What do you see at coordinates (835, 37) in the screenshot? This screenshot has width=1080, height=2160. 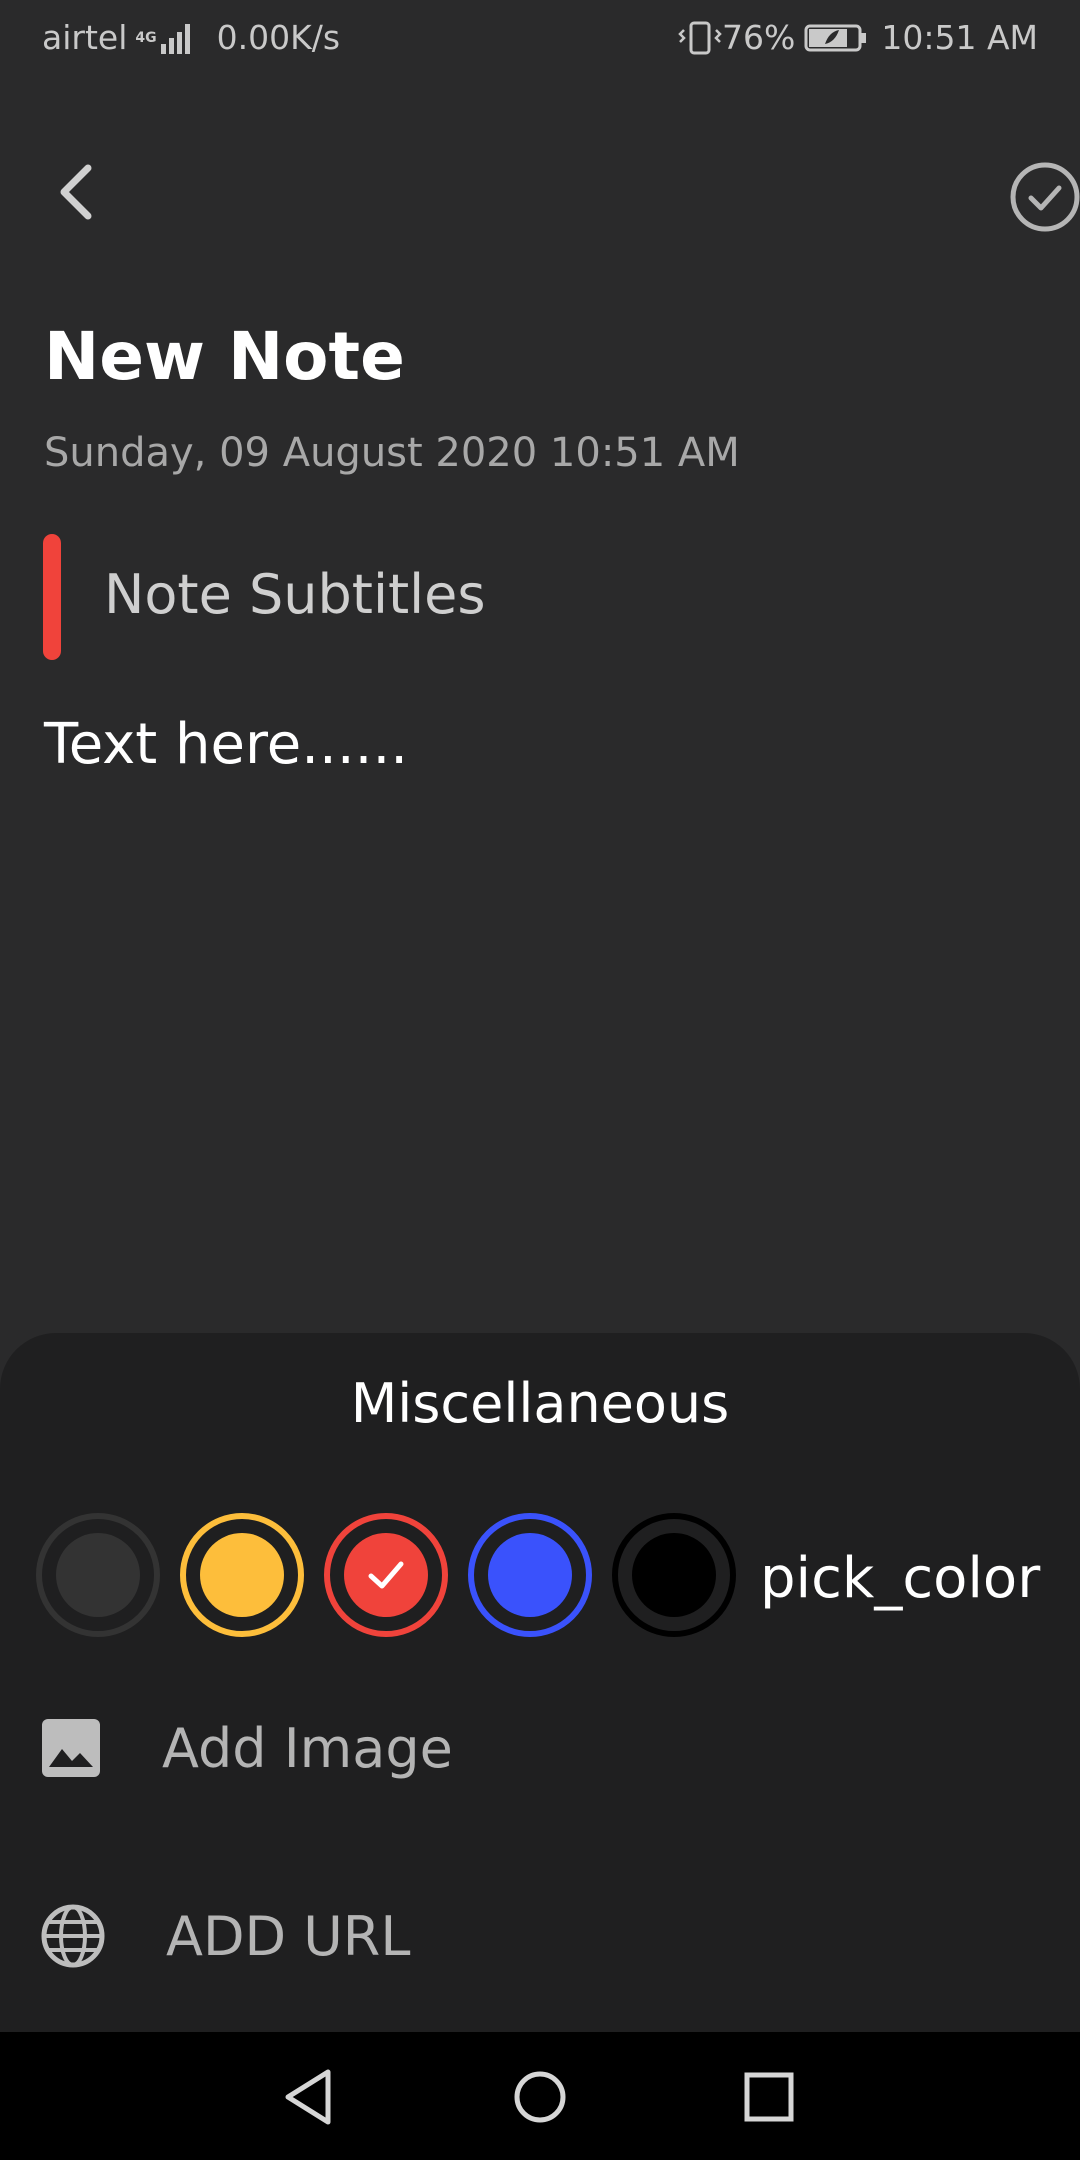 I see `battery-icon` at bounding box center [835, 37].